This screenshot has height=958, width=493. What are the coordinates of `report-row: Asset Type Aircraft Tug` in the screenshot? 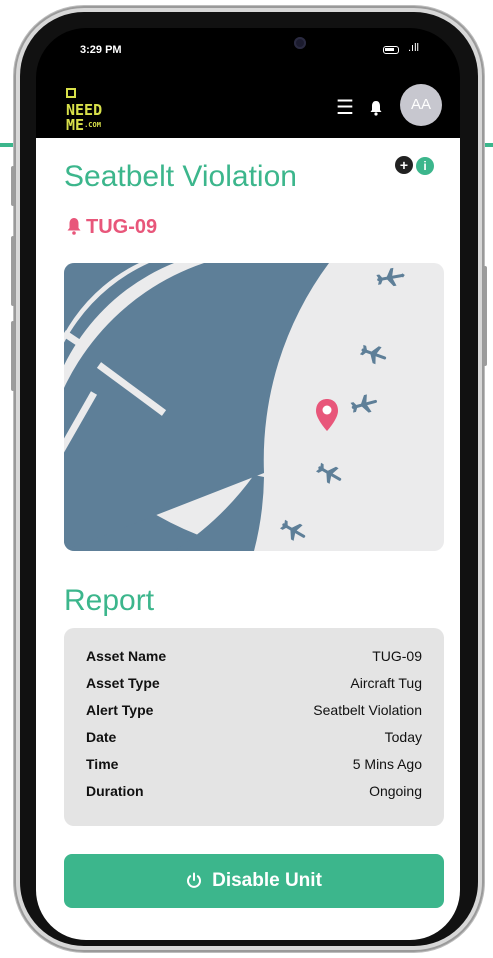 It's located at (254, 685).